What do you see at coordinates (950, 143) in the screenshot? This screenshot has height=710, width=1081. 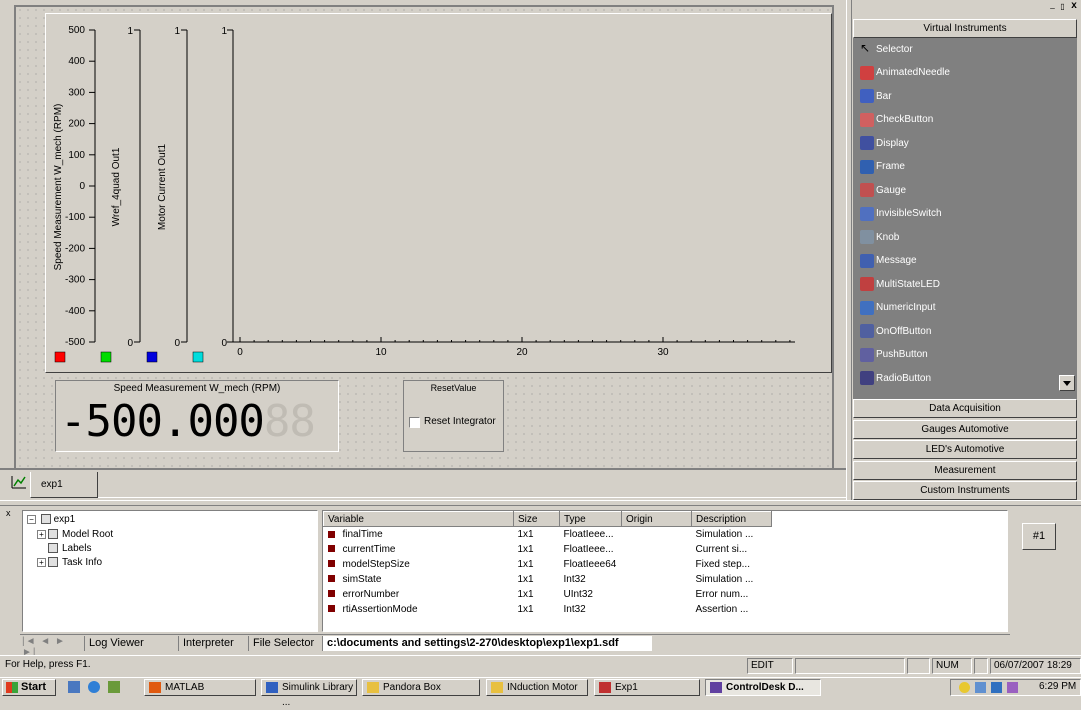 I see `palette-tool-display: Display` at bounding box center [950, 143].